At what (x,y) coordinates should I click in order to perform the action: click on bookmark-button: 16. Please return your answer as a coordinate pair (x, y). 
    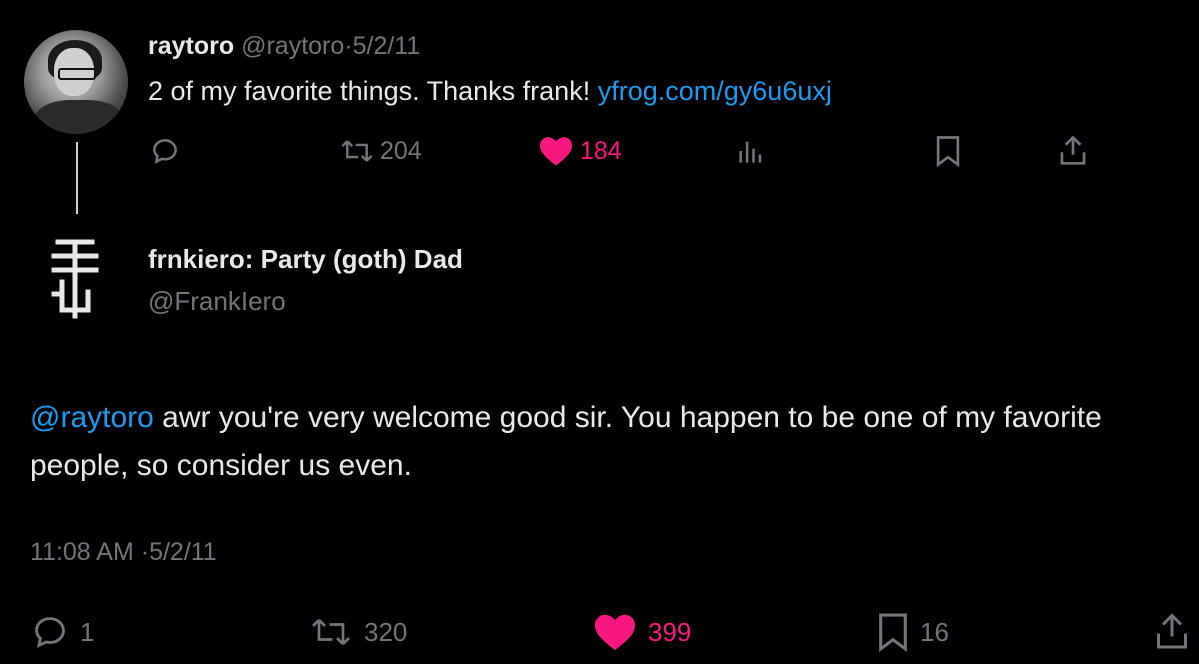
    Looking at the image, I should click on (912, 632).